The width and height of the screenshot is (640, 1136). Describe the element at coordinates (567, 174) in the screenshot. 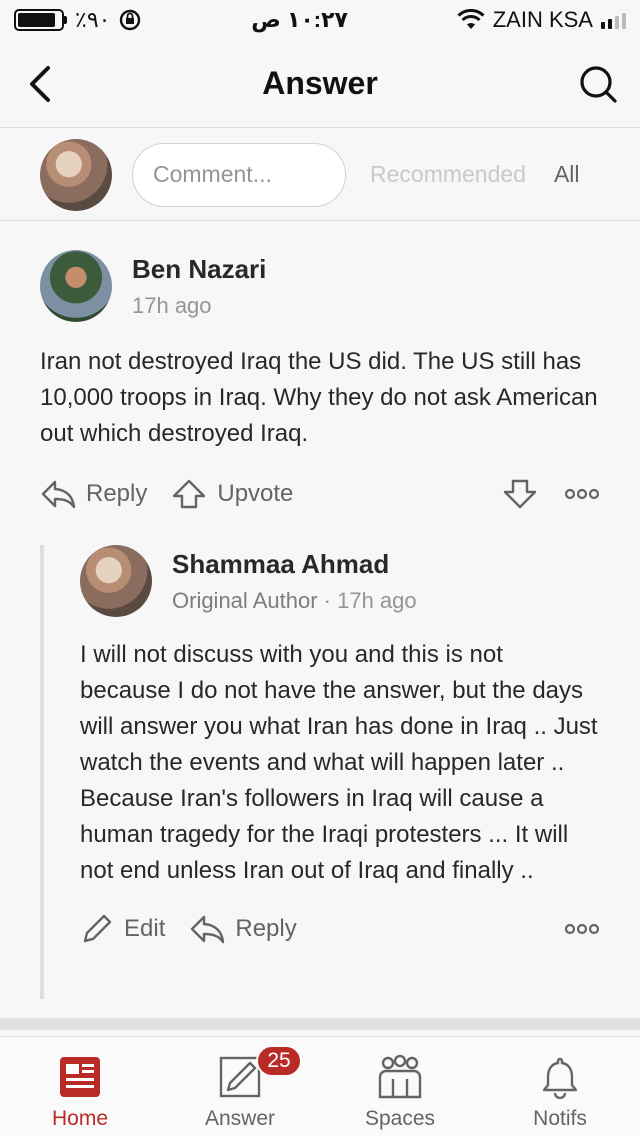

I see `filter-all: All` at that location.